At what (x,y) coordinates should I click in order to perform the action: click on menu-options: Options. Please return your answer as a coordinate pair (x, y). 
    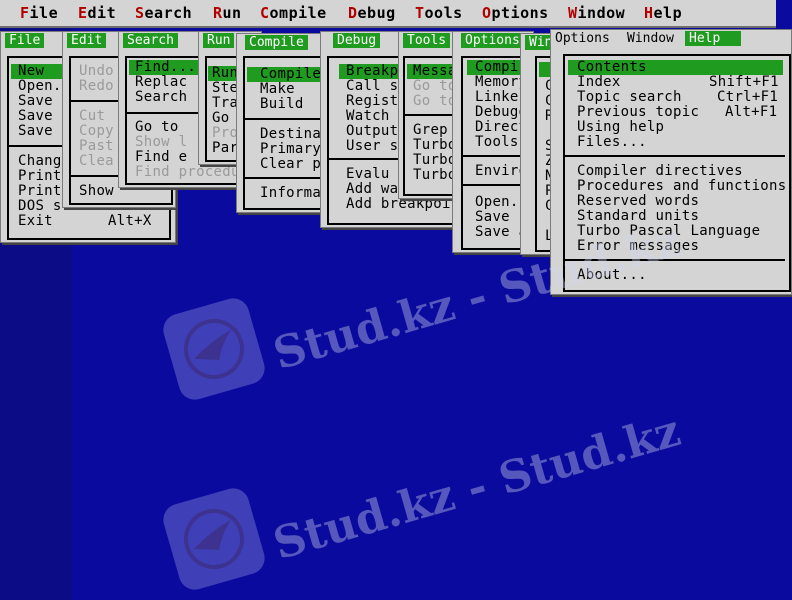
    Looking at the image, I should click on (515, 13).